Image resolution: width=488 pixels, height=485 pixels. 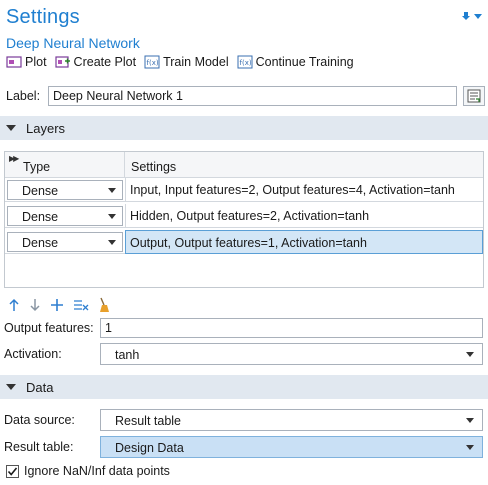 I want to click on table-toolbar, so click(x=63, y=305).